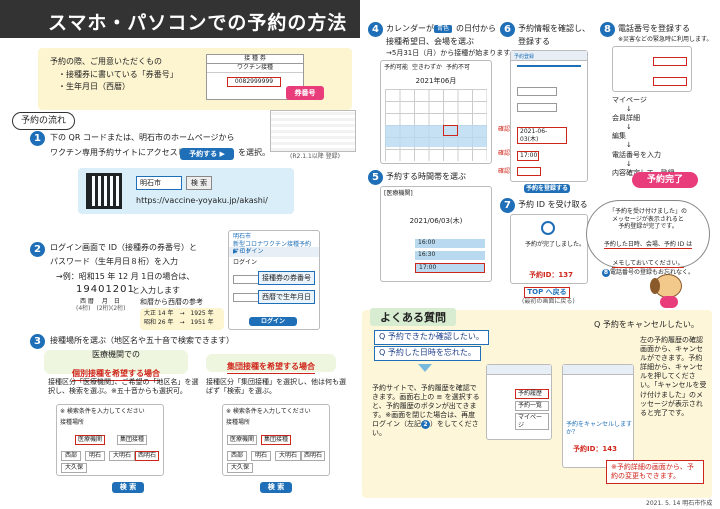 This screenshot has width=720, height=509. Describe the element at coordinates (532, 394) in the screenshot. I see `history-menu-1: 予約履歴` at that location.